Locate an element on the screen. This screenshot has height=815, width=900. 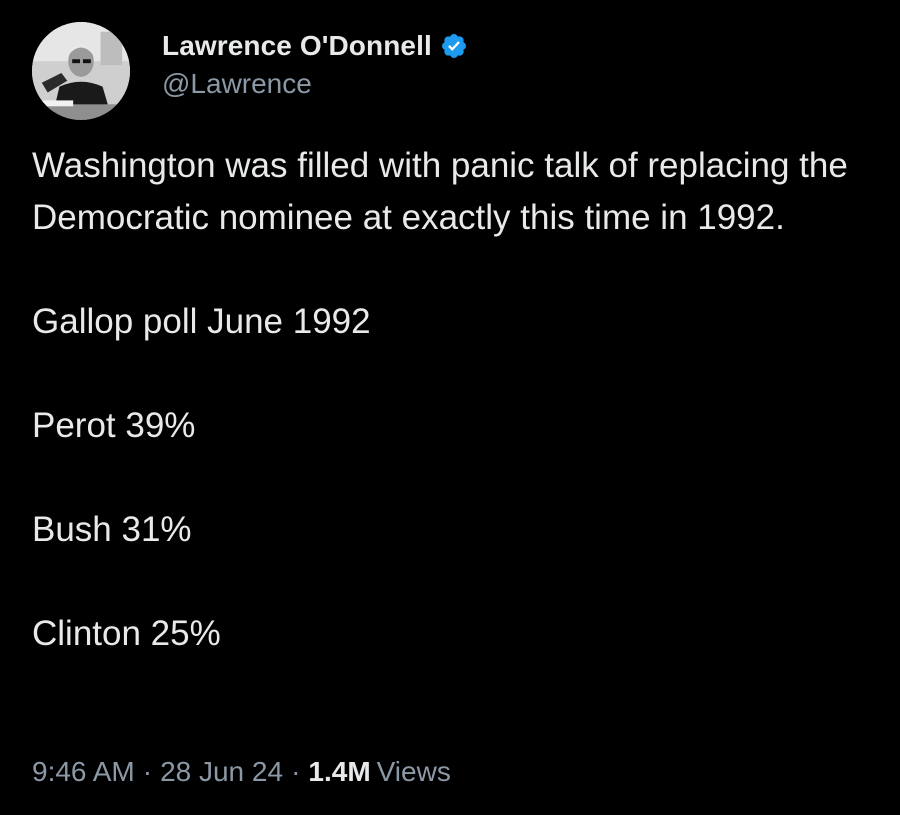
tweet-time: 9:46 AM is located at coordinates (83, 772).